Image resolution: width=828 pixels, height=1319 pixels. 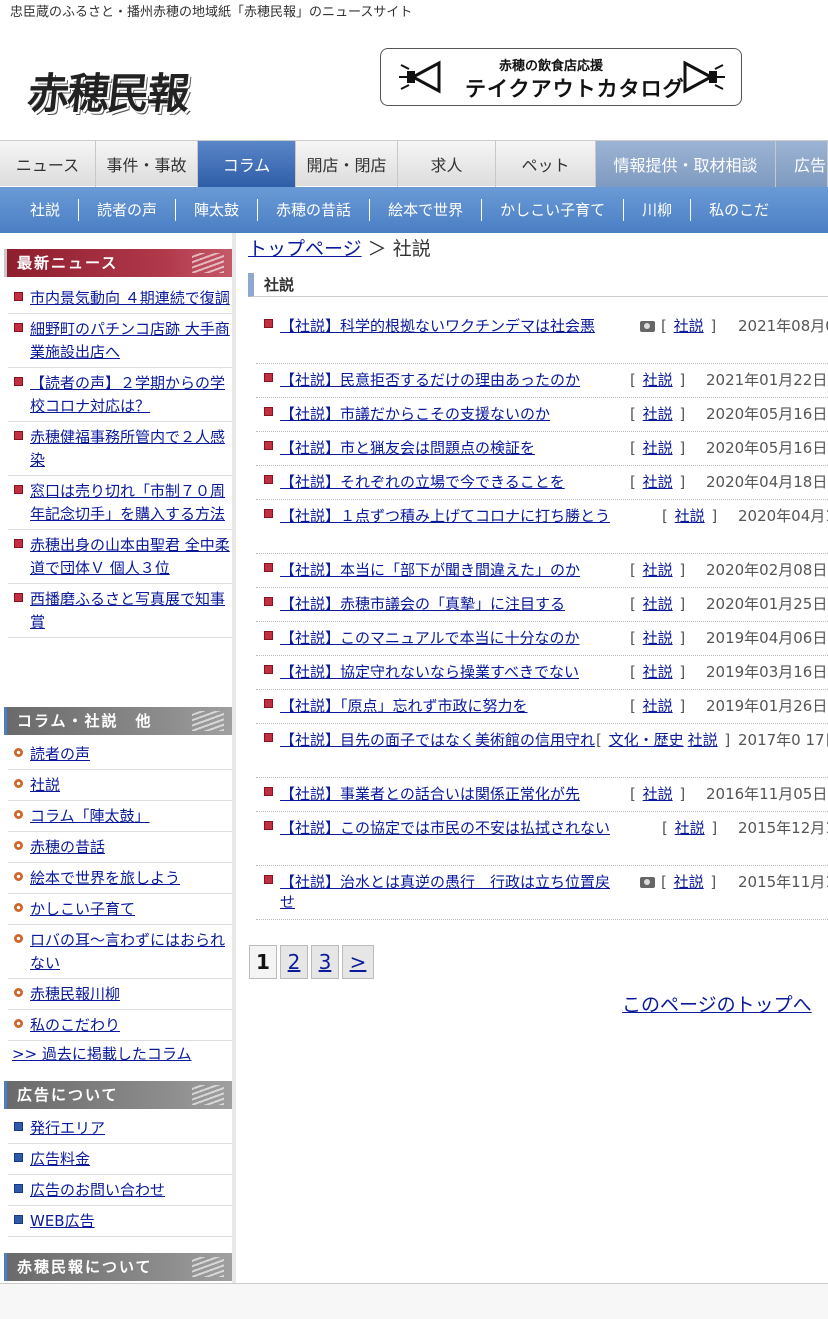 I want to click on breadcrumb-home-link: トップページ, so click(x=305, y=249).